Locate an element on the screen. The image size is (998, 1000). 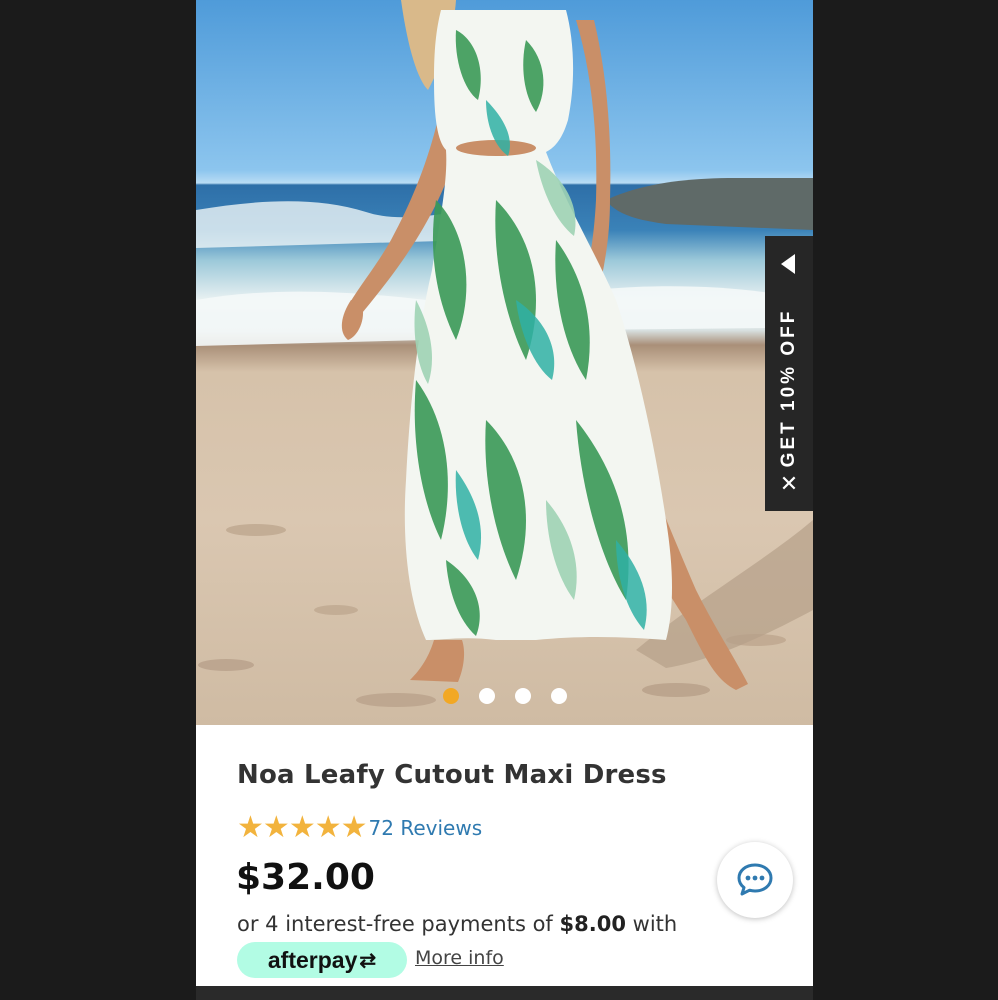
installment-amount: $8.00 is located at coordinates (592, 924).